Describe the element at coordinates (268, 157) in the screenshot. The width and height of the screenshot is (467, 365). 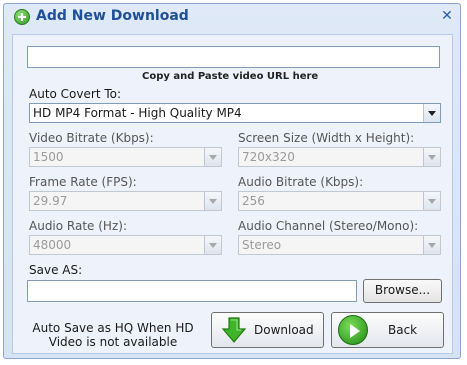
I see `screen-size-value: 720x320` at that location.